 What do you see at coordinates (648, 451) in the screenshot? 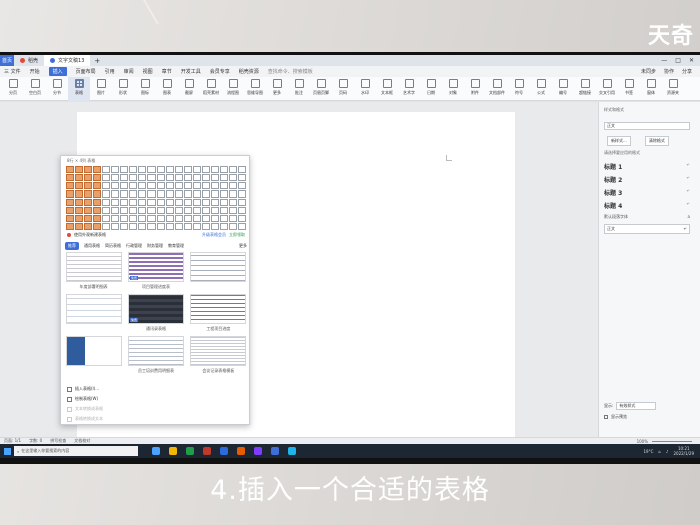
I see `weather-temp: 19°C` at bounding box center [648, 451].